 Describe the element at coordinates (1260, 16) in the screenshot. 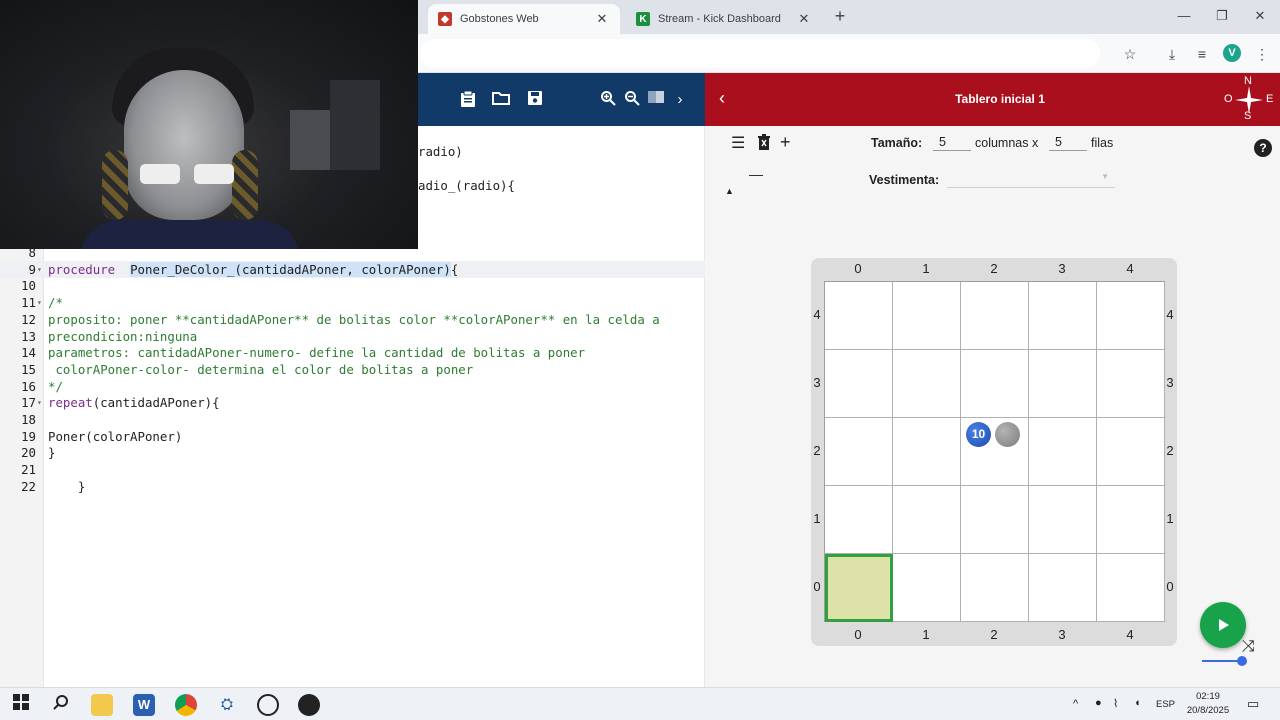

I see `close-window-button: ✕` at that location.